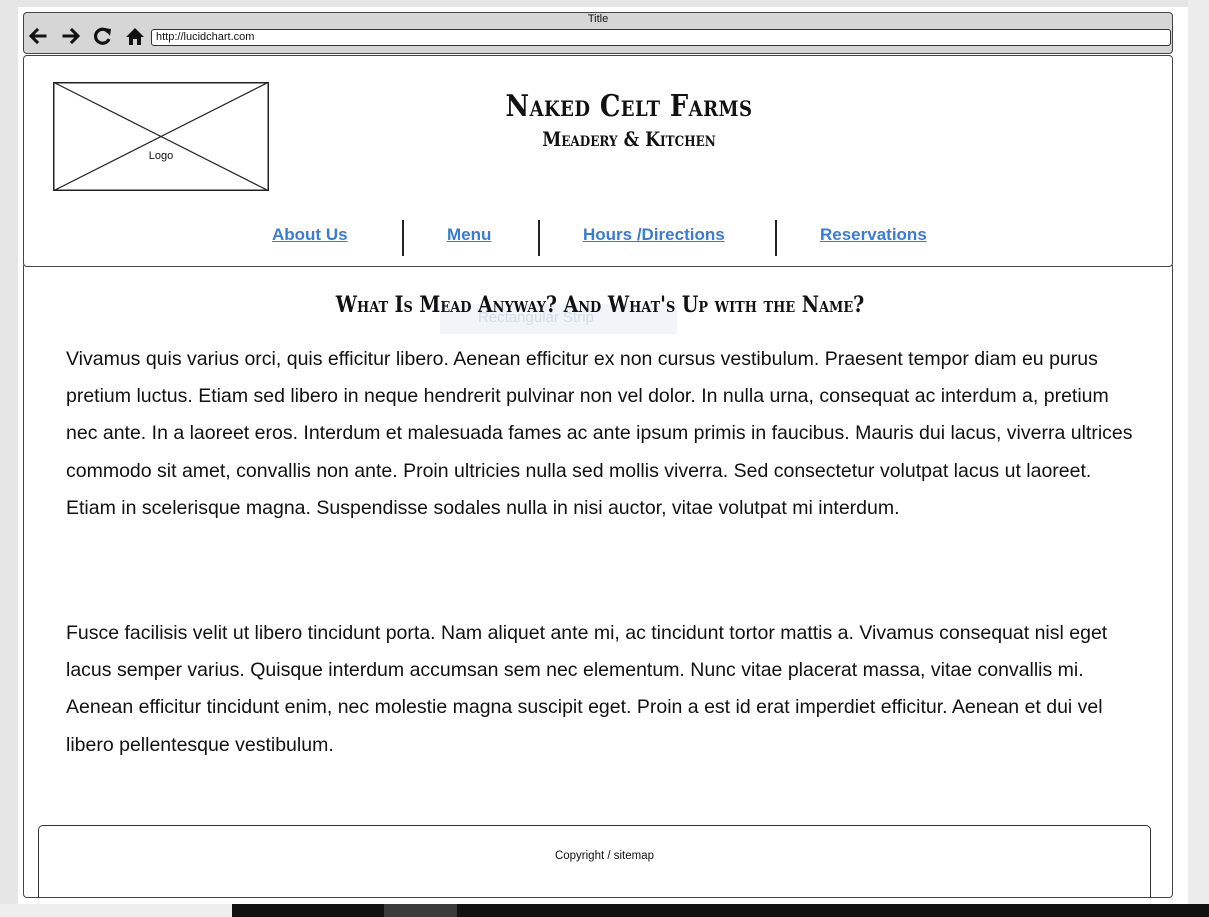 The width and height of the screenshot is (1209, 917). What do you see at coordinates (71, 36) in the screenshot?
I see `forward-arrow-icon` at bounding box center [71, 36].